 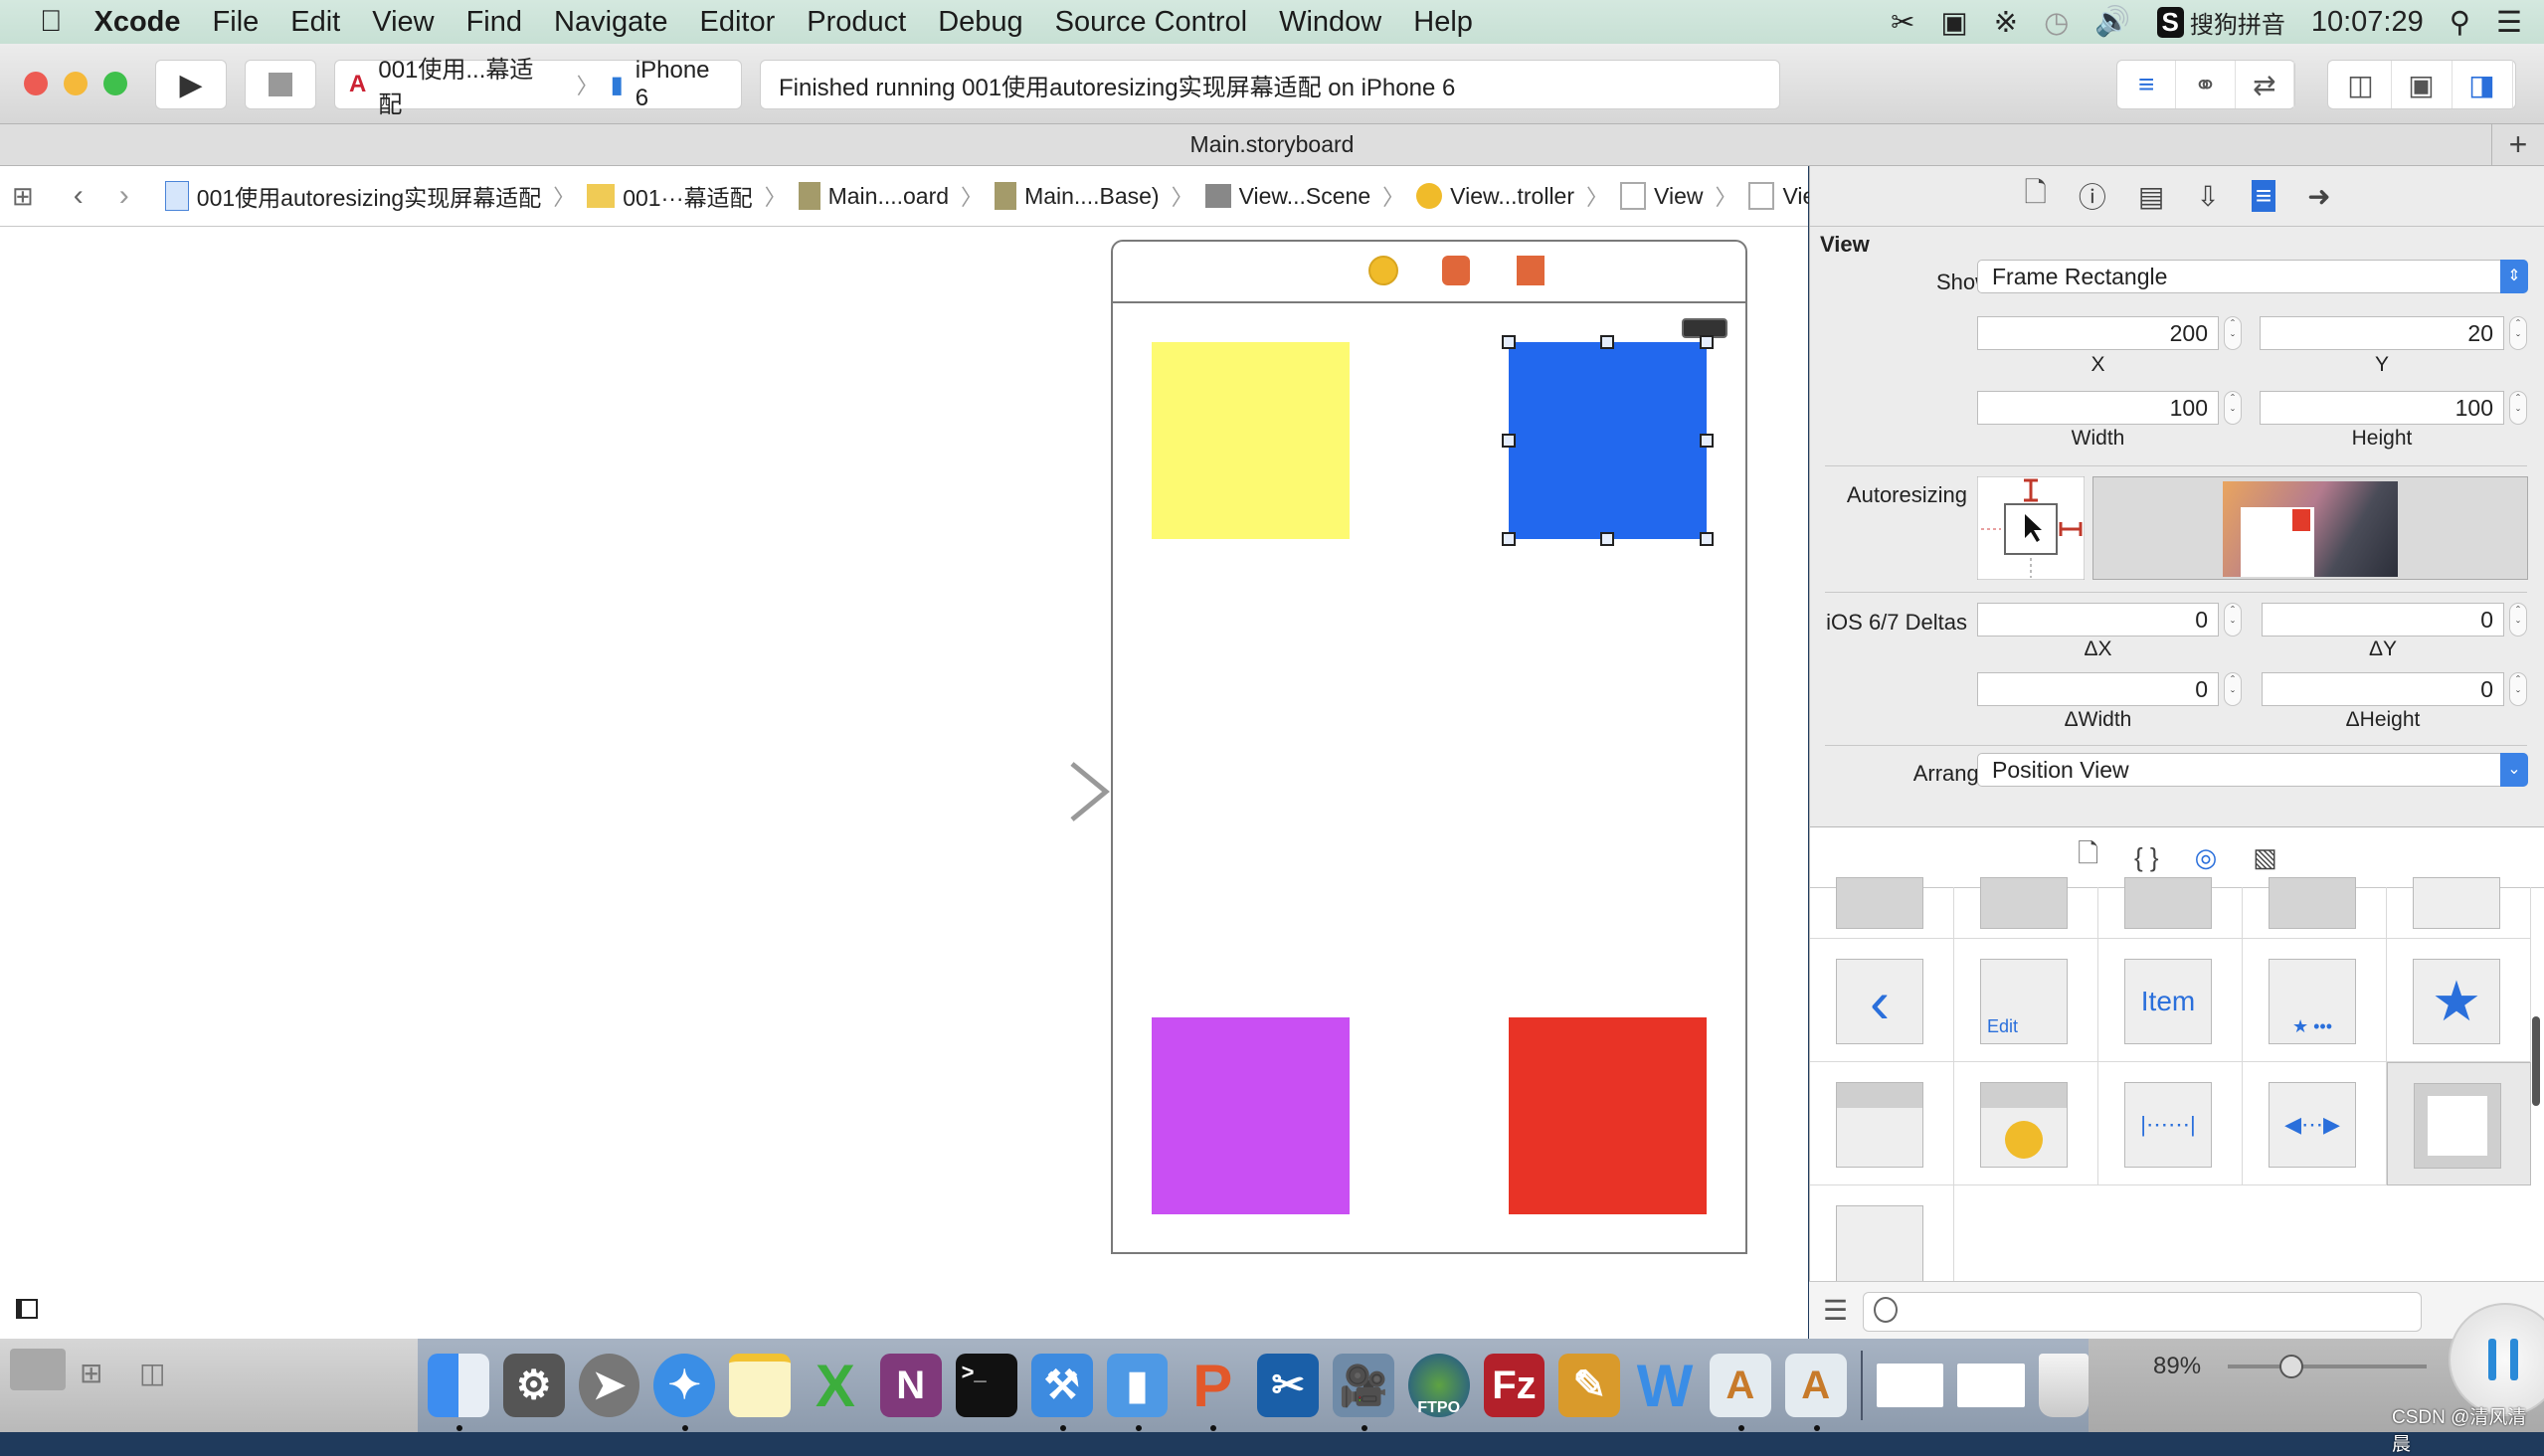 What do you see at coordinates (1531, 270) in the screenshot?
I see `exit-icon` at bounding box center [1531, 270].